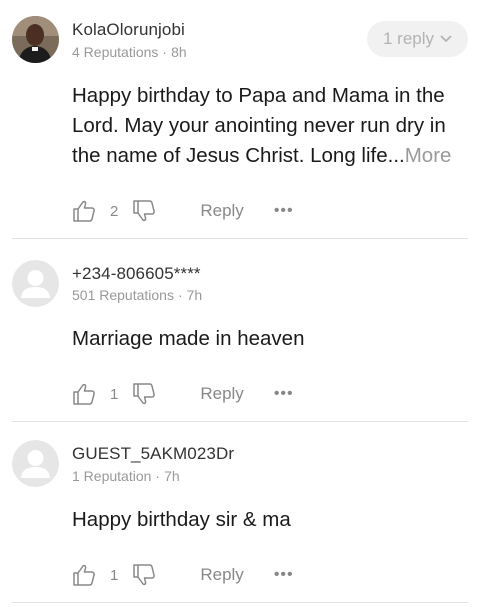 The height and width of the screenshot is (607, 480). Describe the element at coordinates (428, 155) in the screenshot. I see `more-link: More` at that location.